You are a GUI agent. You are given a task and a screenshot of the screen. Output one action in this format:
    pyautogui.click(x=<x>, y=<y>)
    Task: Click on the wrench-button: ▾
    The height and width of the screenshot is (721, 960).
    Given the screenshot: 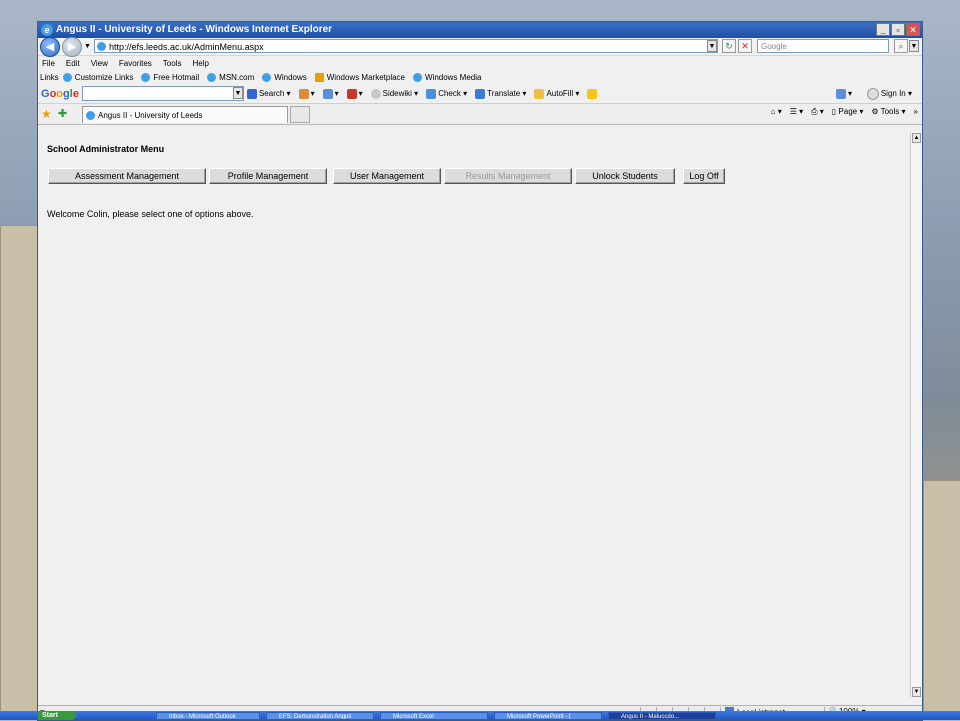 What is the action you would take?
    pyautogui.click(x=843, y=93)
    